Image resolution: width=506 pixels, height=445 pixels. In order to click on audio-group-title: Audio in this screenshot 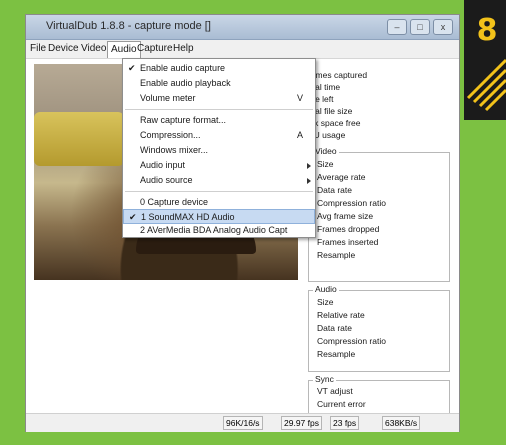, I will do `click(326, 289)`.